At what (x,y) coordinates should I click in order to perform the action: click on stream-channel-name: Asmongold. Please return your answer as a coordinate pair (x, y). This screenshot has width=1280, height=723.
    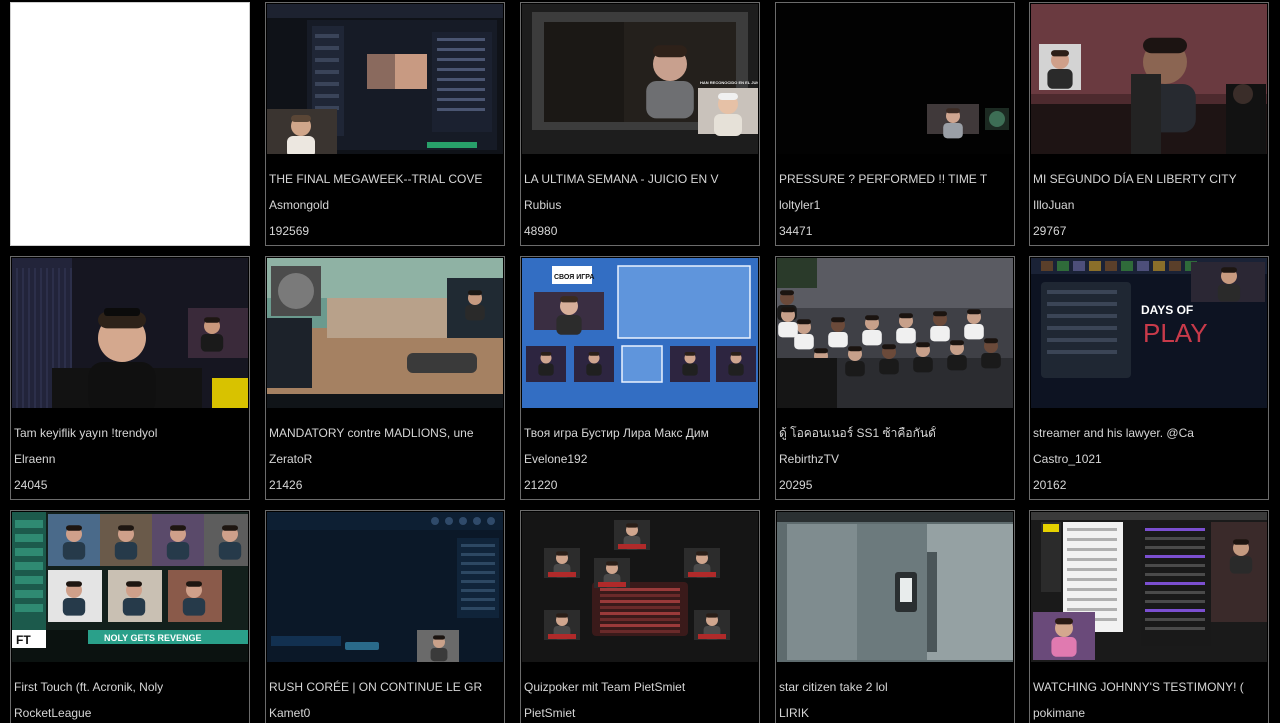
    Looking at the image, I should click on (384, 205).